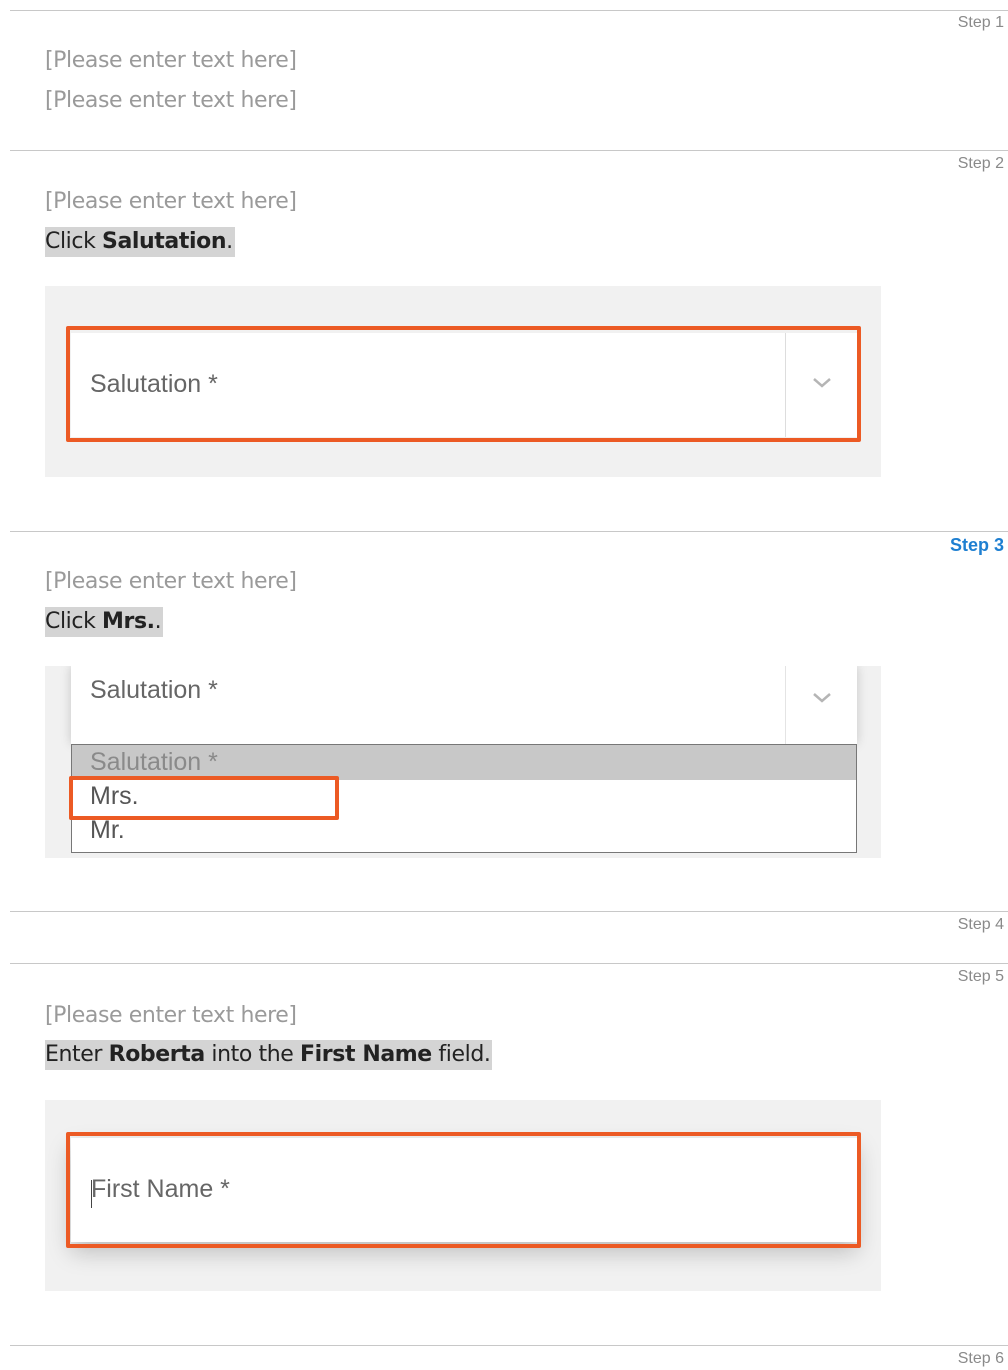 This screenshot has width=1008, height=1370. I want to click on step-4-label: Step 4, so click(980, 924).